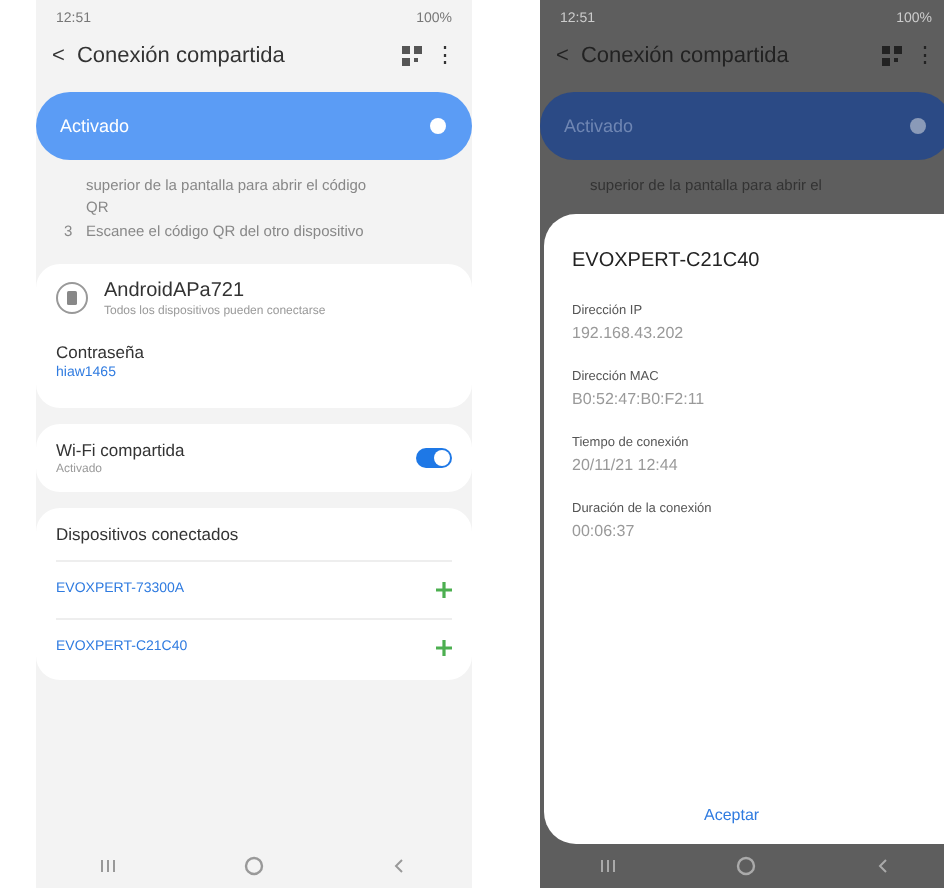  What do you see at coordinates (120, 449) in the screenshot?
I see `wifi-sharing-label: Wi-Fi compartida` at bounding box center [120, 449].